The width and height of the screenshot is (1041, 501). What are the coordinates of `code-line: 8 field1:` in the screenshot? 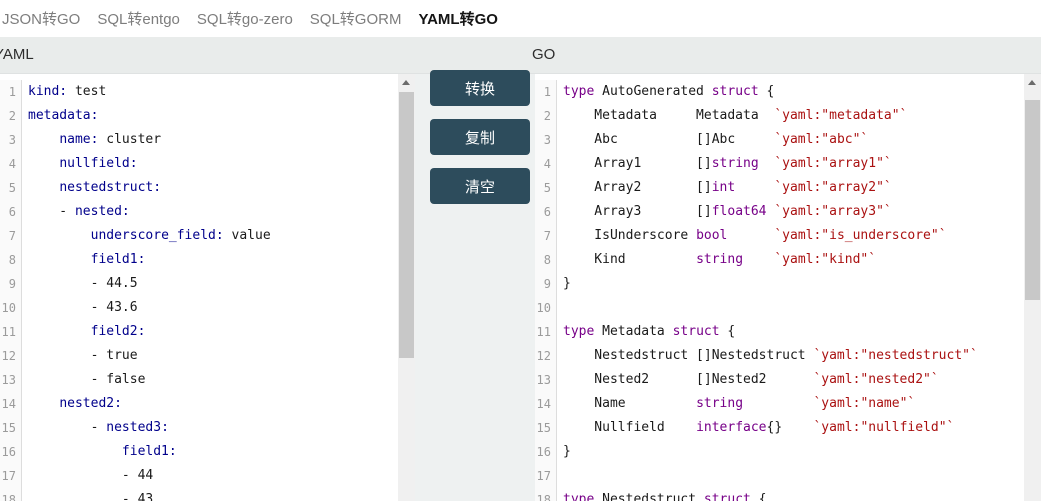 It's located at (207, 260).